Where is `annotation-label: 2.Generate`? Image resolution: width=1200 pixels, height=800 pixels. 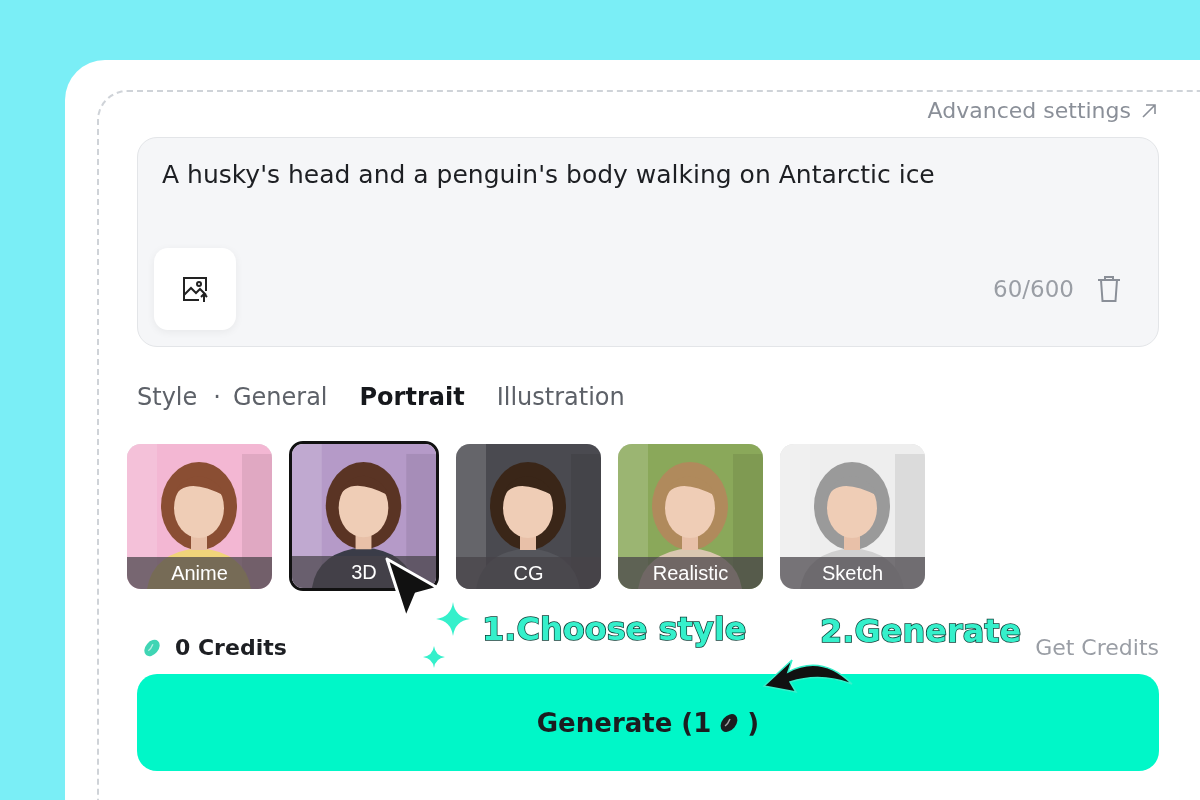 annotation-label: 2.Generate is located at coordinates (921, 631).